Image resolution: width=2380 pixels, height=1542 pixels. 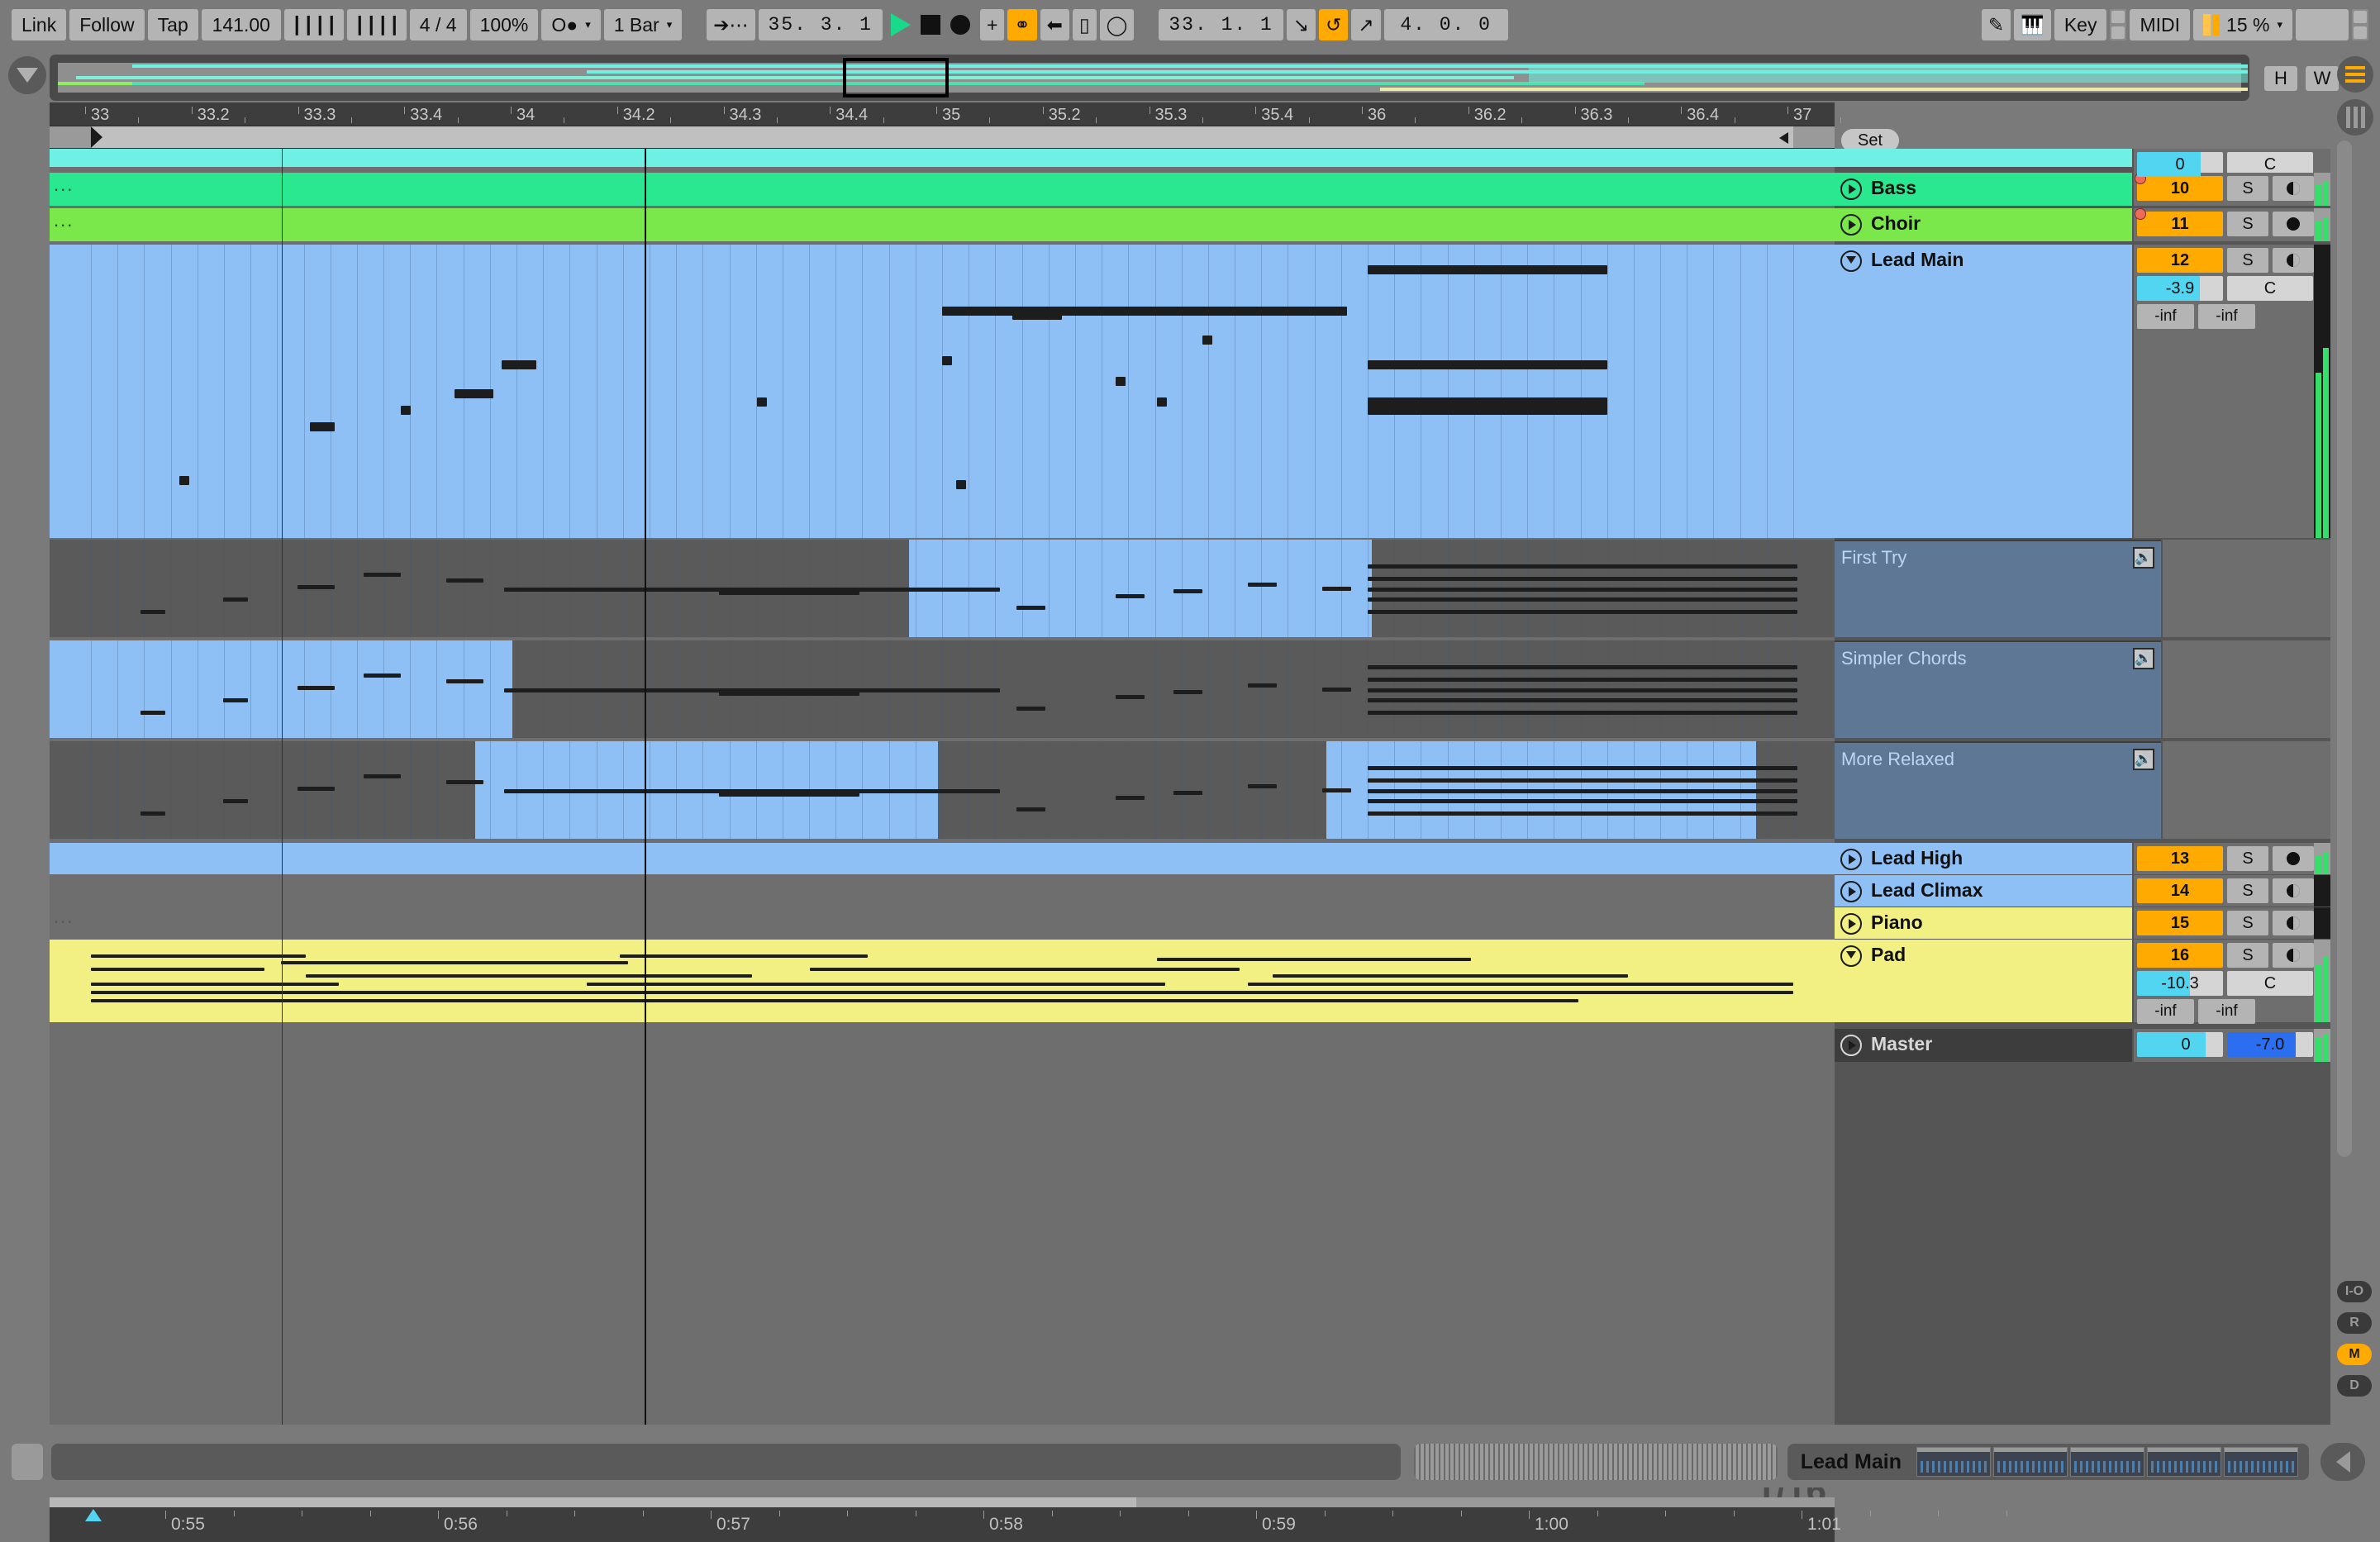 I want to click on punch-out-curve-icon: ↗, so click(x=1366, y=24).